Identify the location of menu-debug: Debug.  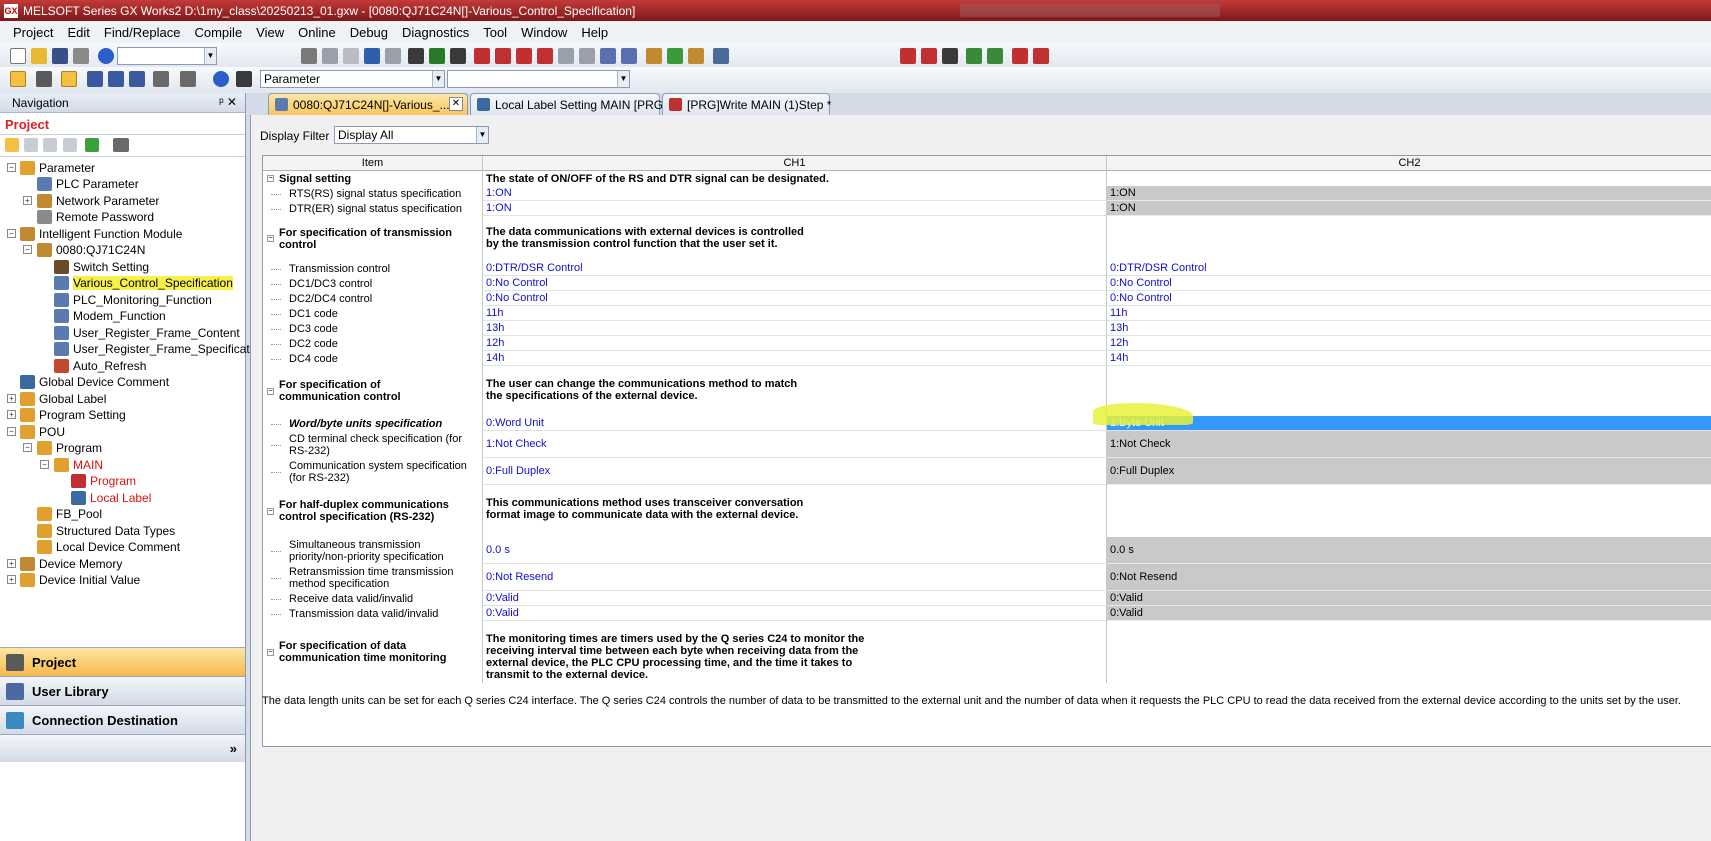
(369, 32).